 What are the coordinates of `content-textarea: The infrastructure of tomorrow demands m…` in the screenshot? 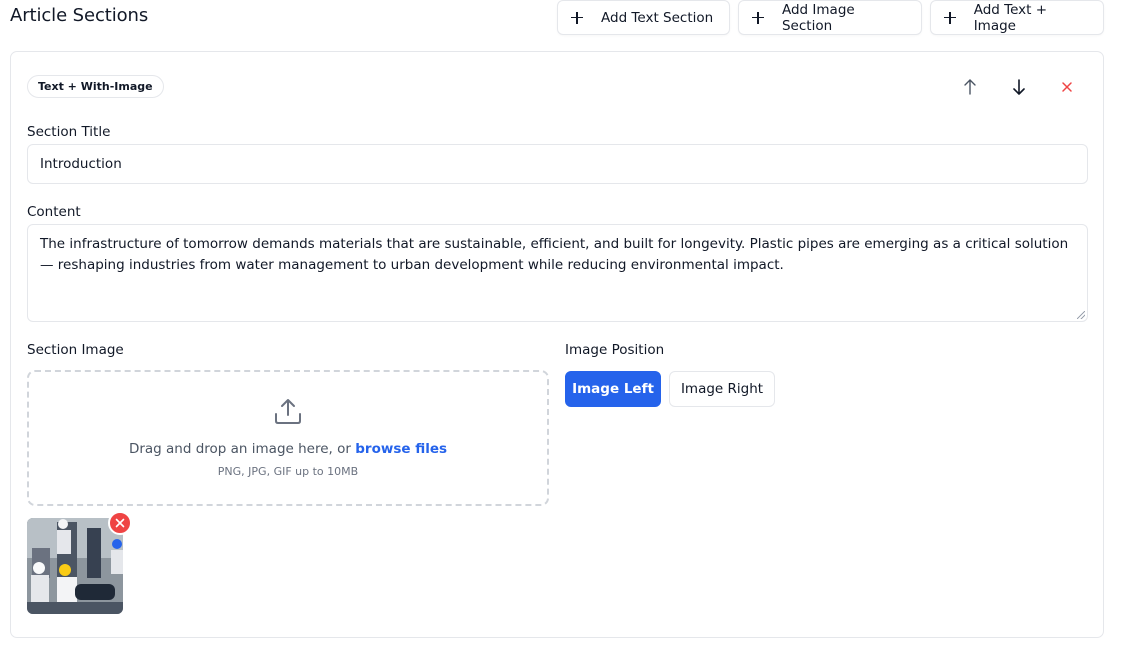 It's located at (557, 273).